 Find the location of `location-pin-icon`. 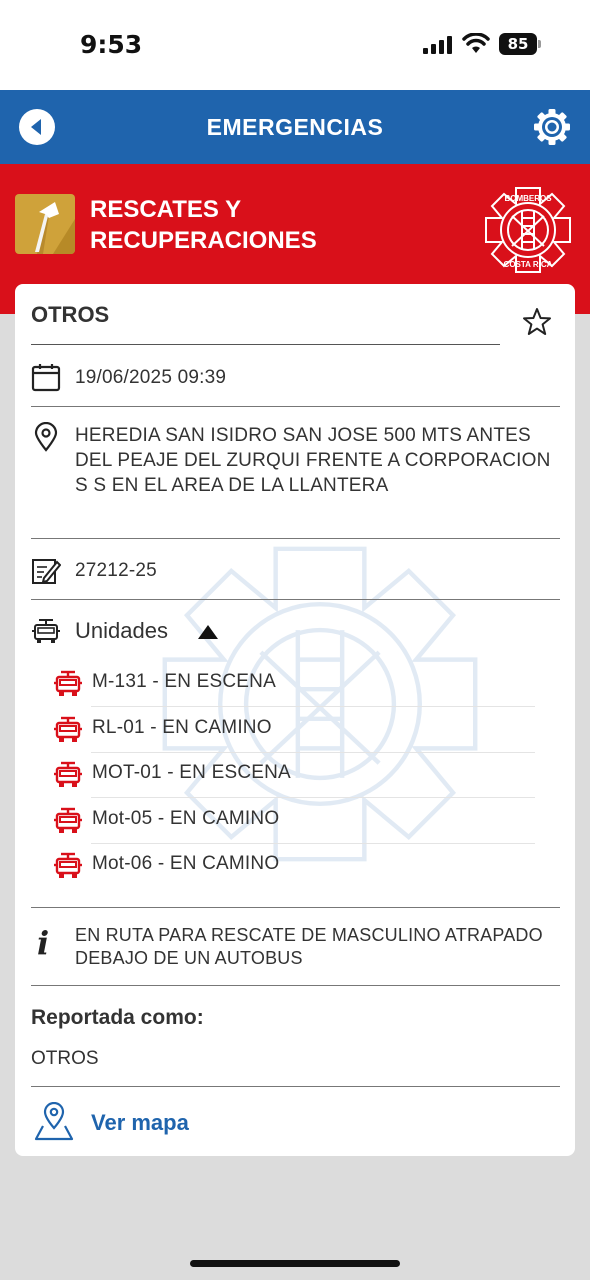

location-pin-icon is located at coordinates (46, 437).